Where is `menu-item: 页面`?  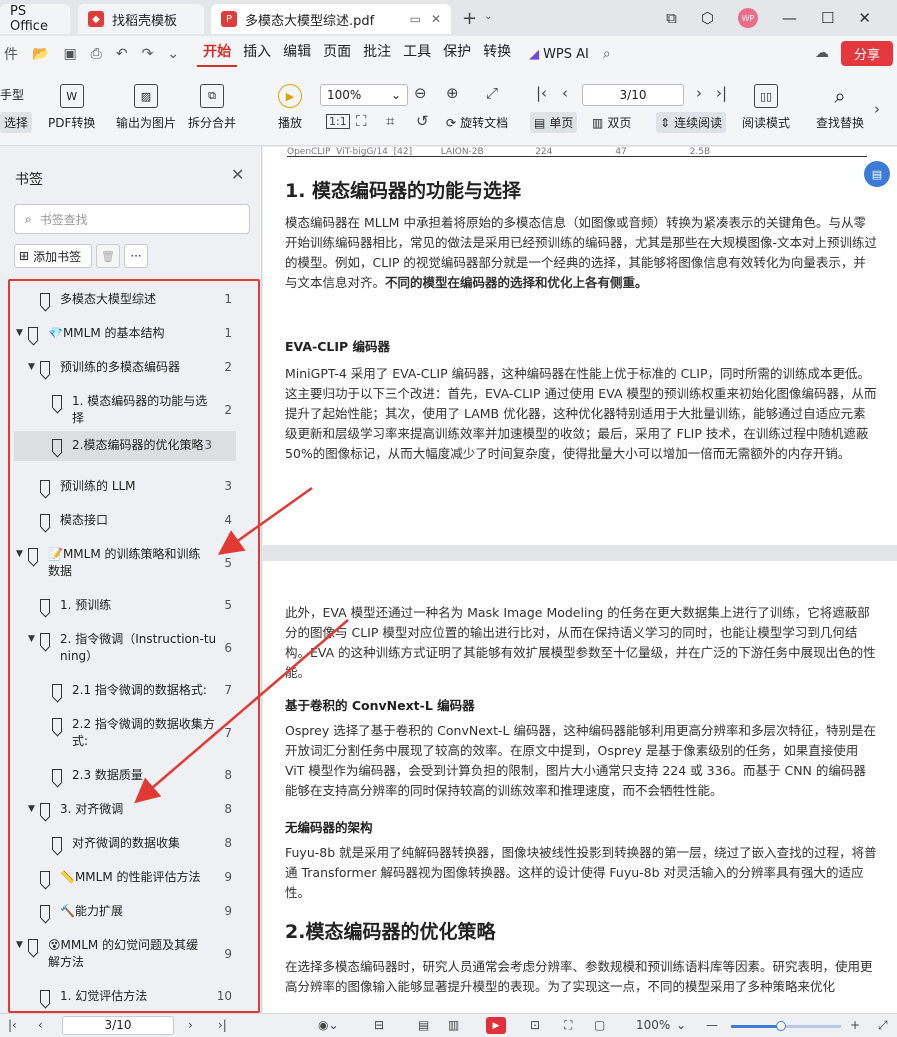 menu-item: 页面 is located at coordinates (337, 54).